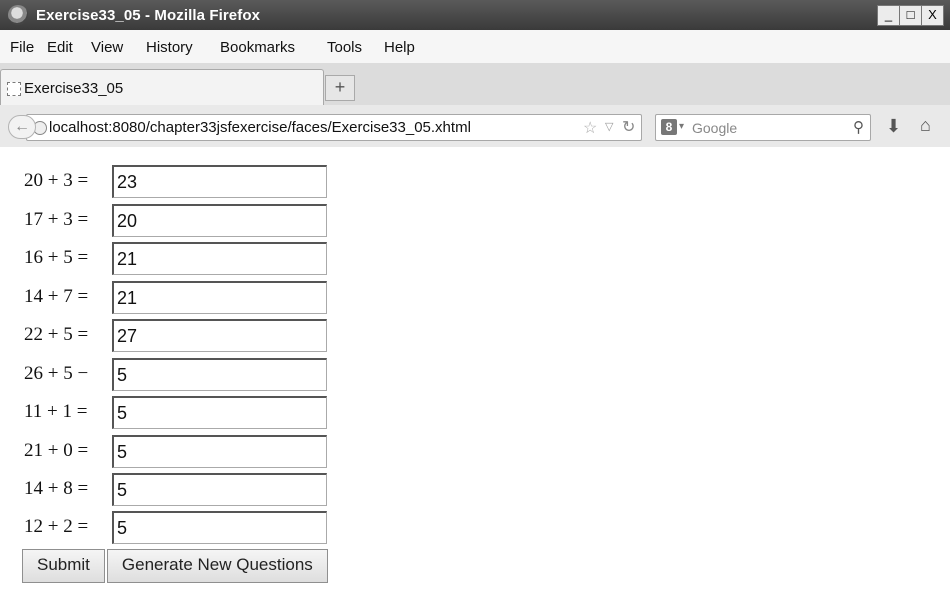 The height and width of the screenshot is (598, 950). I want to click on menu-bookmarks: Bookmarks, so click(257, 47).